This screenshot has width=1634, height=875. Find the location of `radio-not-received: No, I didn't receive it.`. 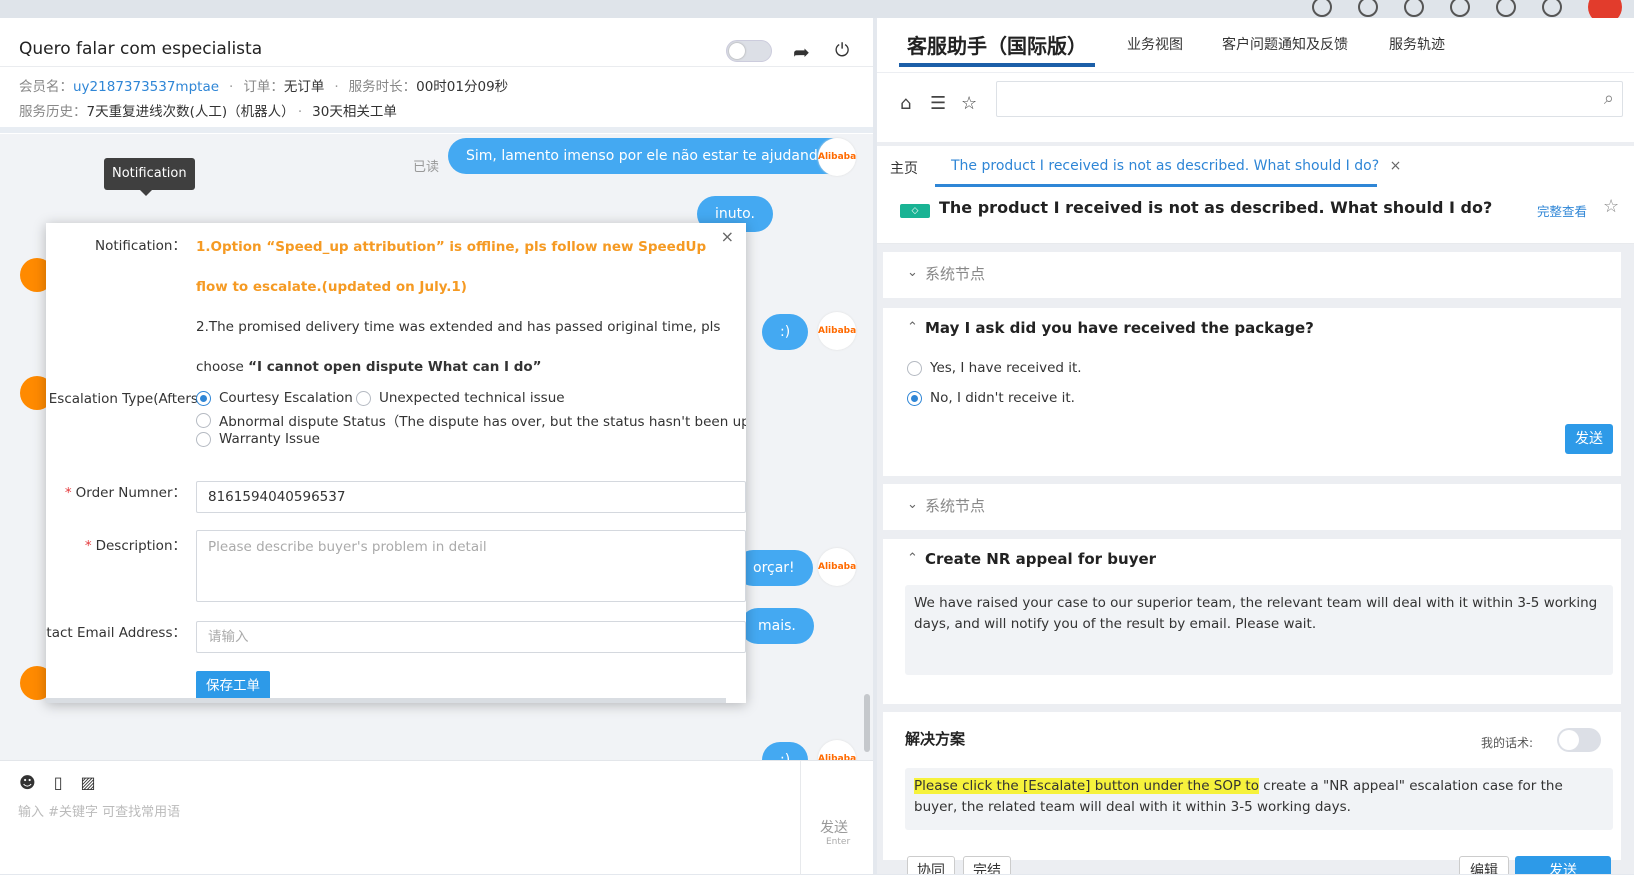

radio-not-received: No, I didn't receive it. is located at coordinates (991, 398).